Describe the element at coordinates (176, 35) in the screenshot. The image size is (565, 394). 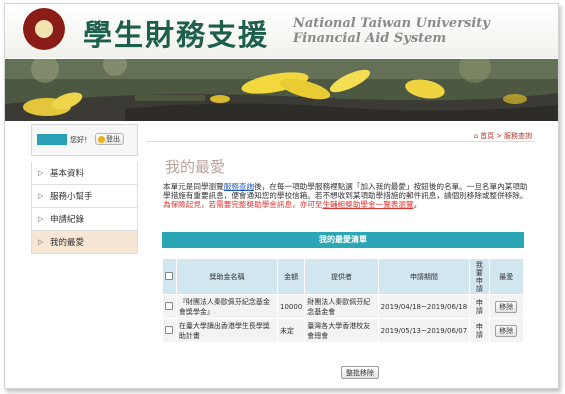
I see `site-title-cn: 學生財務支援` at that location.